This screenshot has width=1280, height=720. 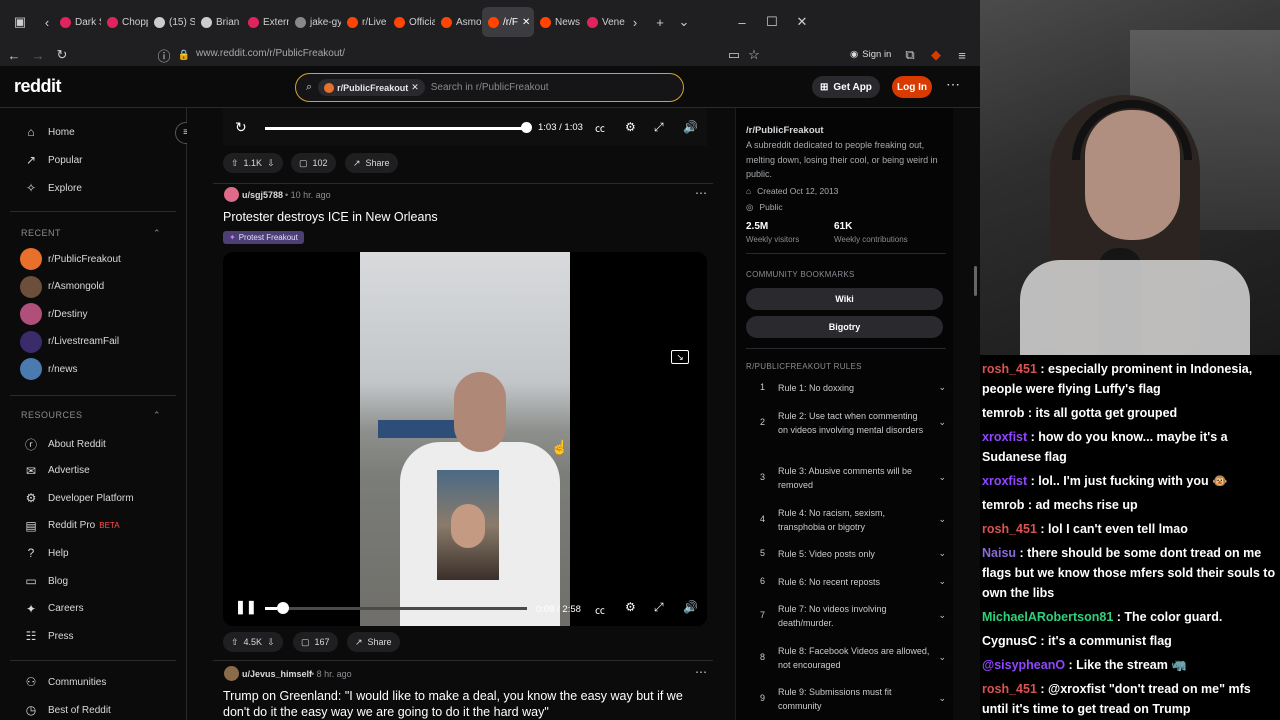 I want to click on reload-icon: ↻, so click(x=62, y=55).